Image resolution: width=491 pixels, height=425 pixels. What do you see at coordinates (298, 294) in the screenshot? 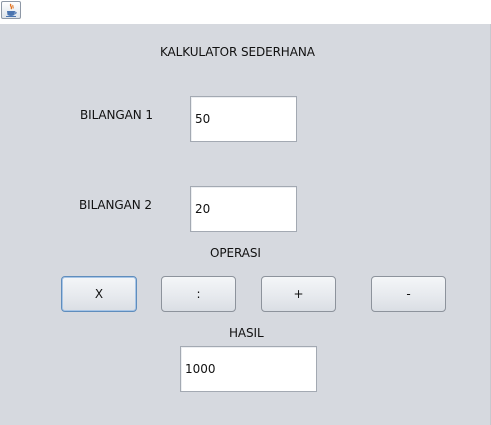
I see `add-button: +` at bounding box center [298, 294].